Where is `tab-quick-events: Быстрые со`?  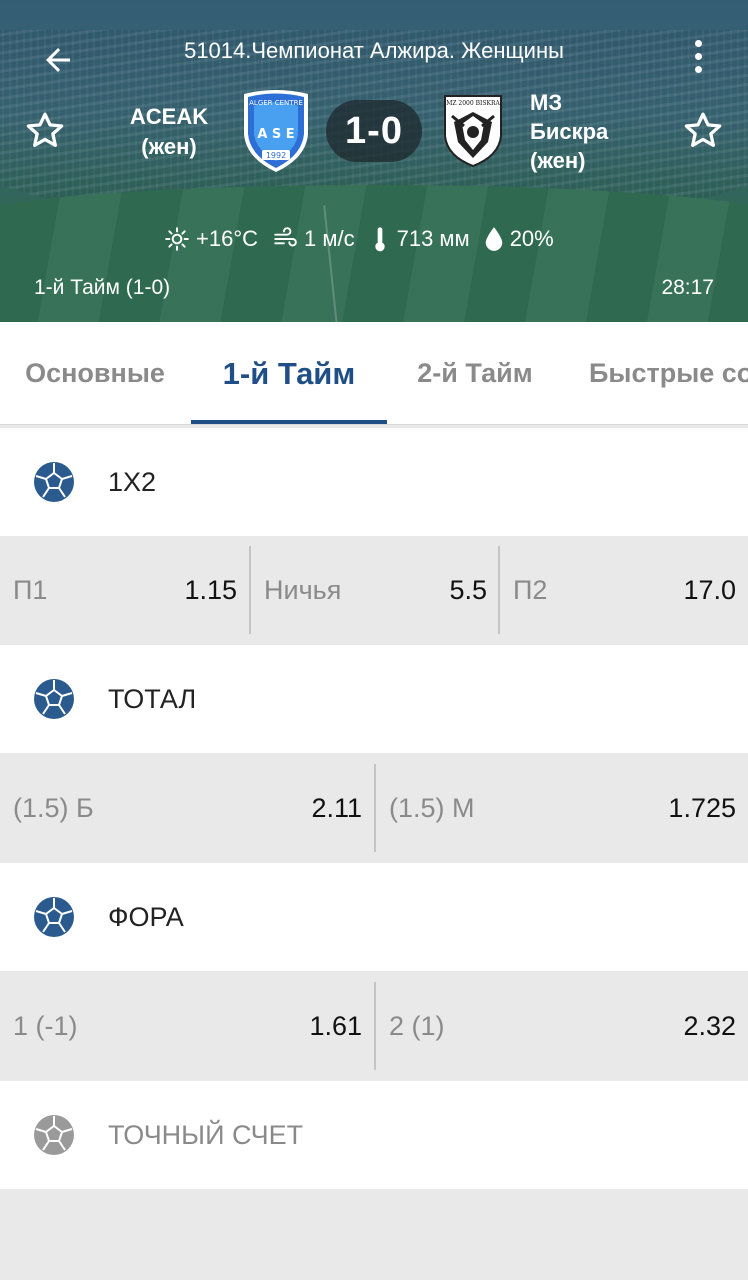
tab-quick-events: Быстрые со is located at coordinates (668, 373).